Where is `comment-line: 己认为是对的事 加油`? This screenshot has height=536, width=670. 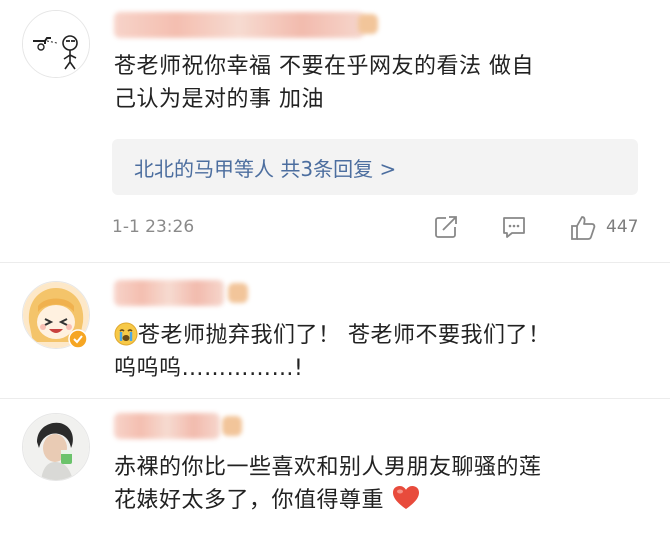
comment-line: 己认为是对的事 加油 is located at coordinates (219, 99).